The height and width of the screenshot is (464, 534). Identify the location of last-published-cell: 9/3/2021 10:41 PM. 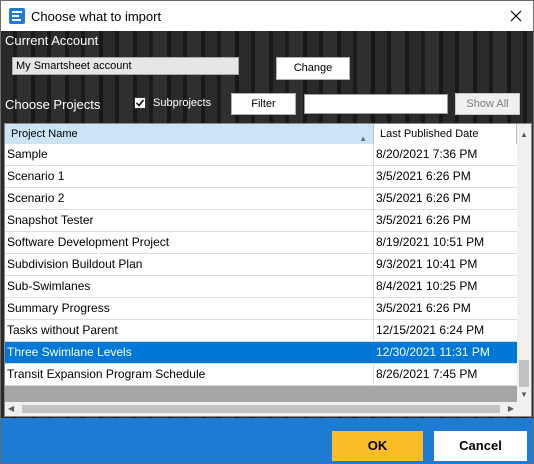
(427, 264).